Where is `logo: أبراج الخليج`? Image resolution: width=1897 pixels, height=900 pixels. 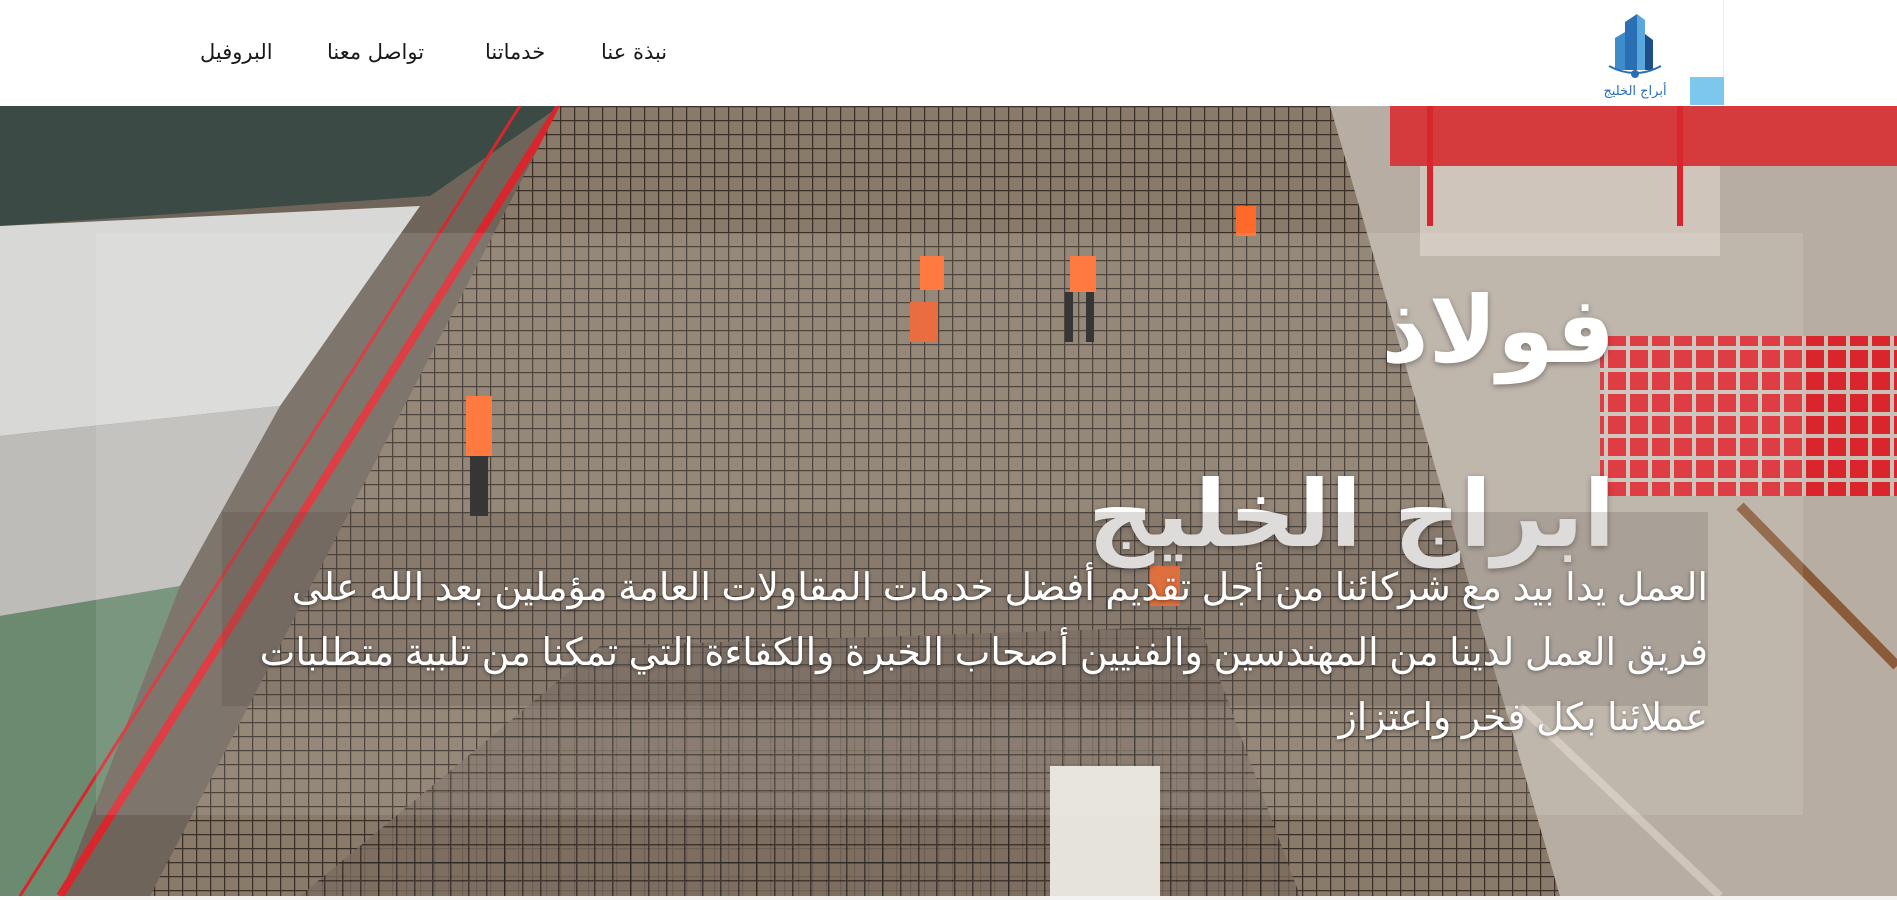
logo: أبراج الخليج is located at coordinates (1635, 55).